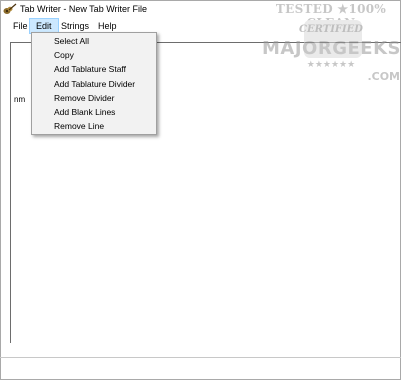 The width and height of the screenshot is (401, 380). What do you see at coordinates (107, 26) in the screenshot?
I see `menu-help: Help` at bounding box center [107, 26].